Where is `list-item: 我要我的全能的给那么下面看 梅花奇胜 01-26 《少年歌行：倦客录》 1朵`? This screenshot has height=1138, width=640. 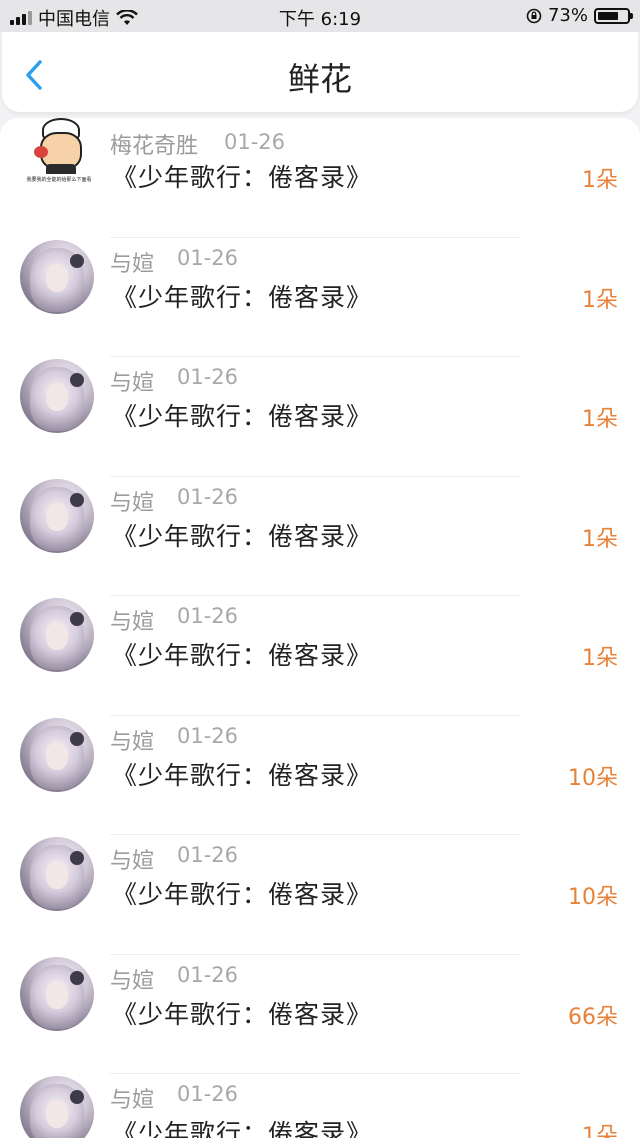 list-item: 我要我的全能的给那么下面看 梅花奇胜 01-26 《少年歌行：倦客录》 1朵 is located at coordinates (320, 178).